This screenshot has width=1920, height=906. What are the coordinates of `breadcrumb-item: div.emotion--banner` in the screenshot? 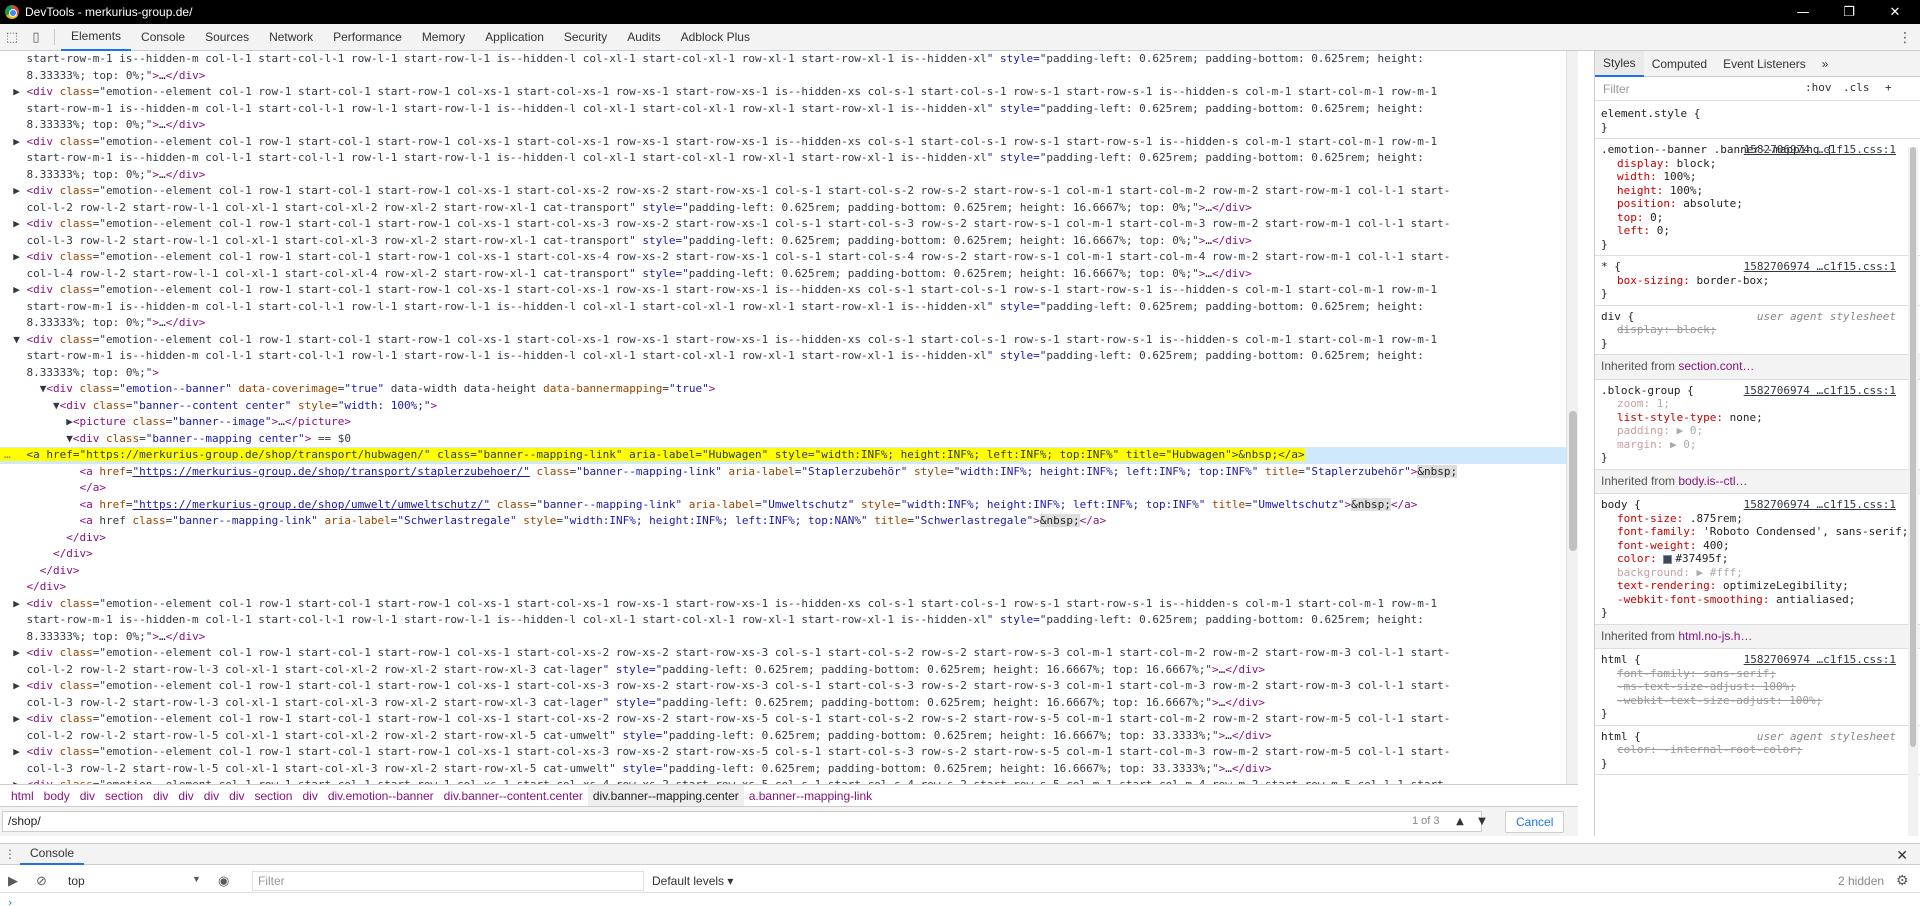 It's located at (381, 796).